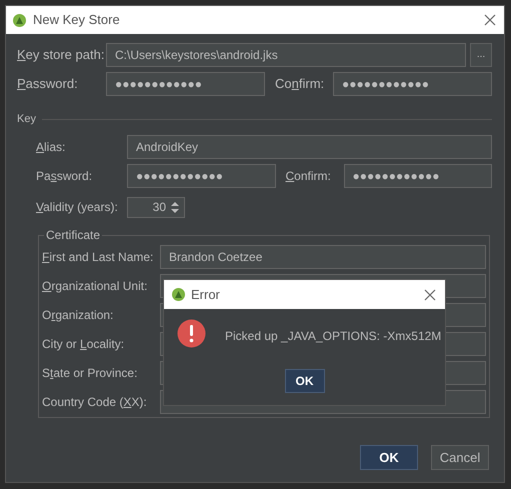 The height and width of the screenshot is (489, 511). Describe the element at coordinates (98, 257) in the screenshot. I see `field-label: First and Last Name:` at that location.